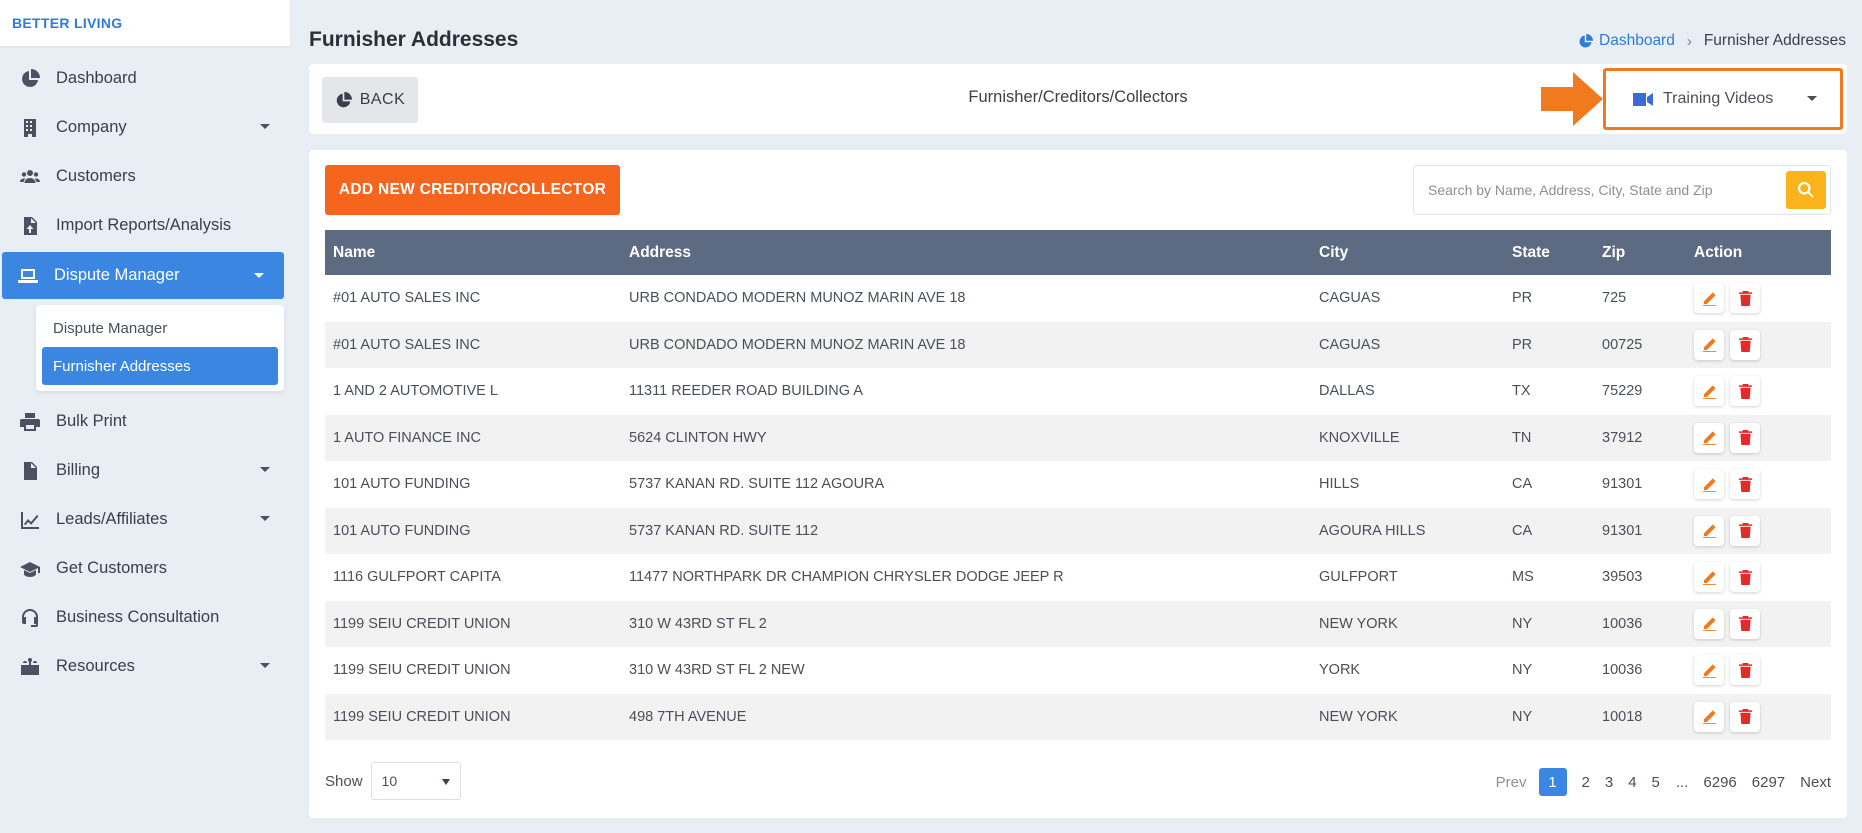 Image resolution: width=1862 pixels, height=833 pixels. I want to click on video-camera-icon, so click(1643, 99).